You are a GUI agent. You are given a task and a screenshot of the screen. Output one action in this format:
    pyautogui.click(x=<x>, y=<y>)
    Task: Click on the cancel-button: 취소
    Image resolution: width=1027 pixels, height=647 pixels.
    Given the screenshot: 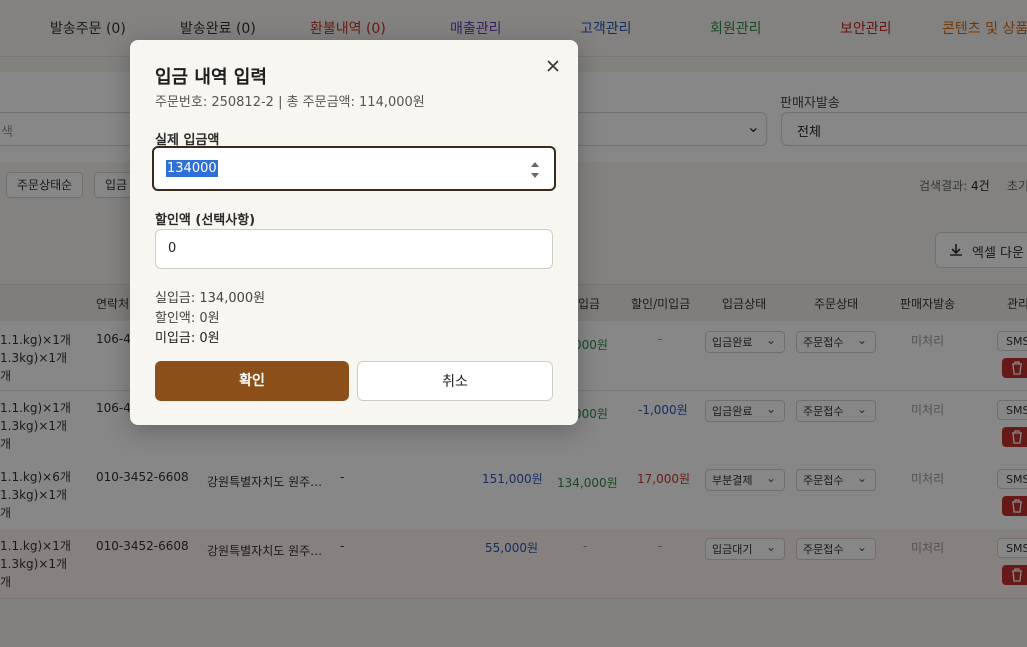 What is the action you would take?
    pyautogui.click(x=455, y=381)
    